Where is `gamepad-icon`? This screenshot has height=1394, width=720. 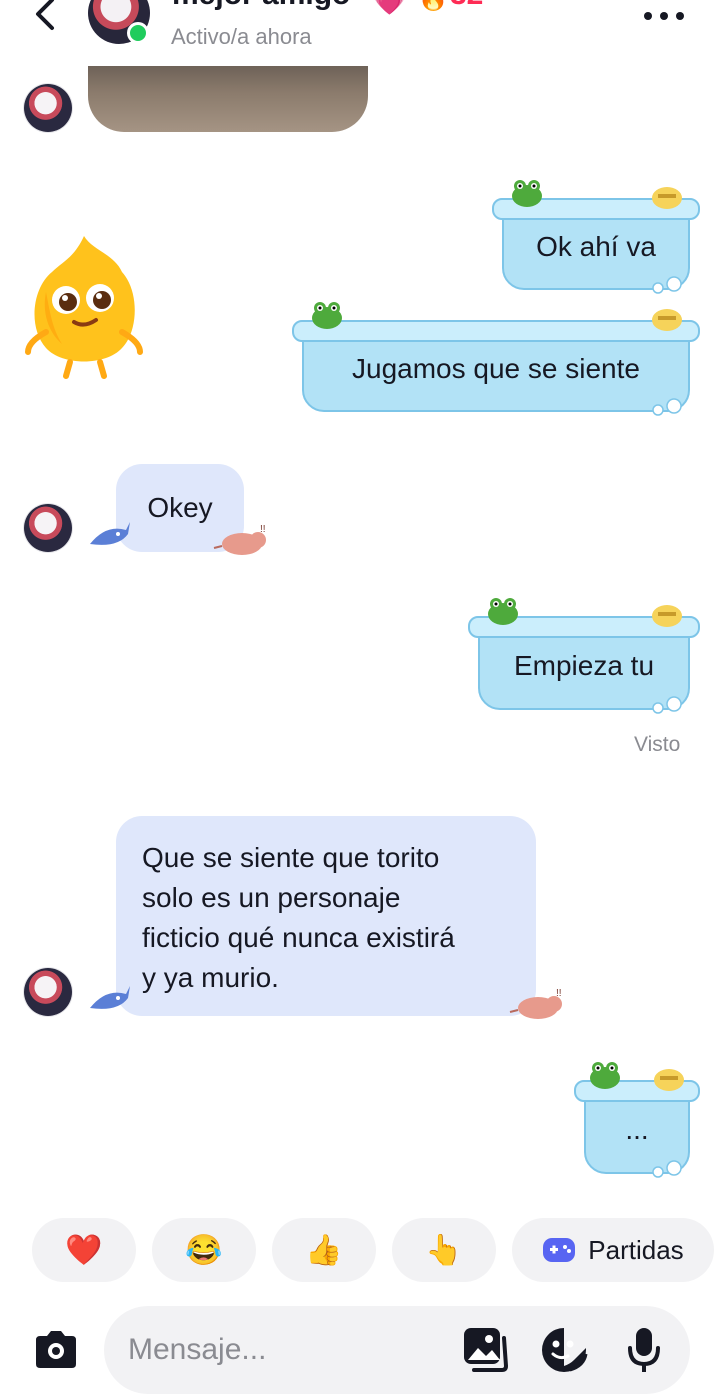
gamepad-icon is located at coordinates (559, 1250).